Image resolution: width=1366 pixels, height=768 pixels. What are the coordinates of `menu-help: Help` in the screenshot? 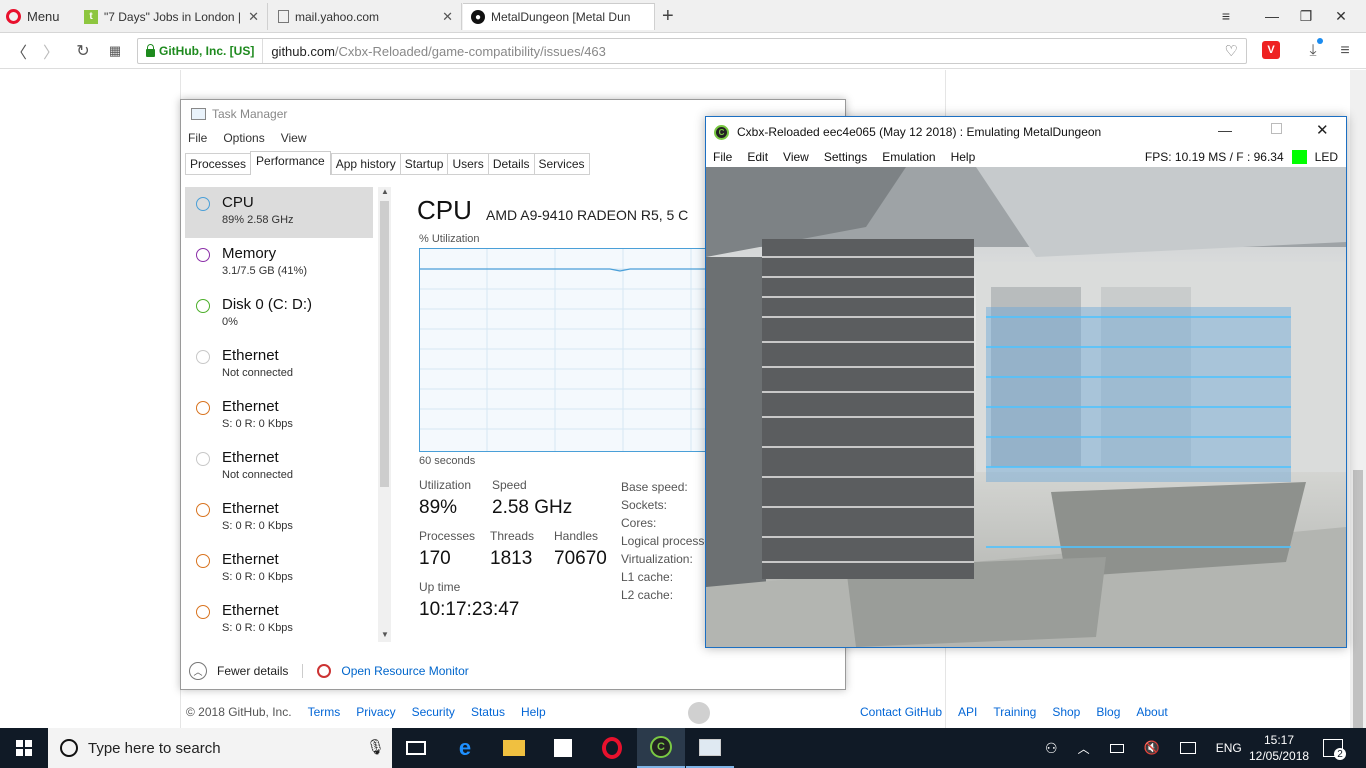 It's located at (963, 157).